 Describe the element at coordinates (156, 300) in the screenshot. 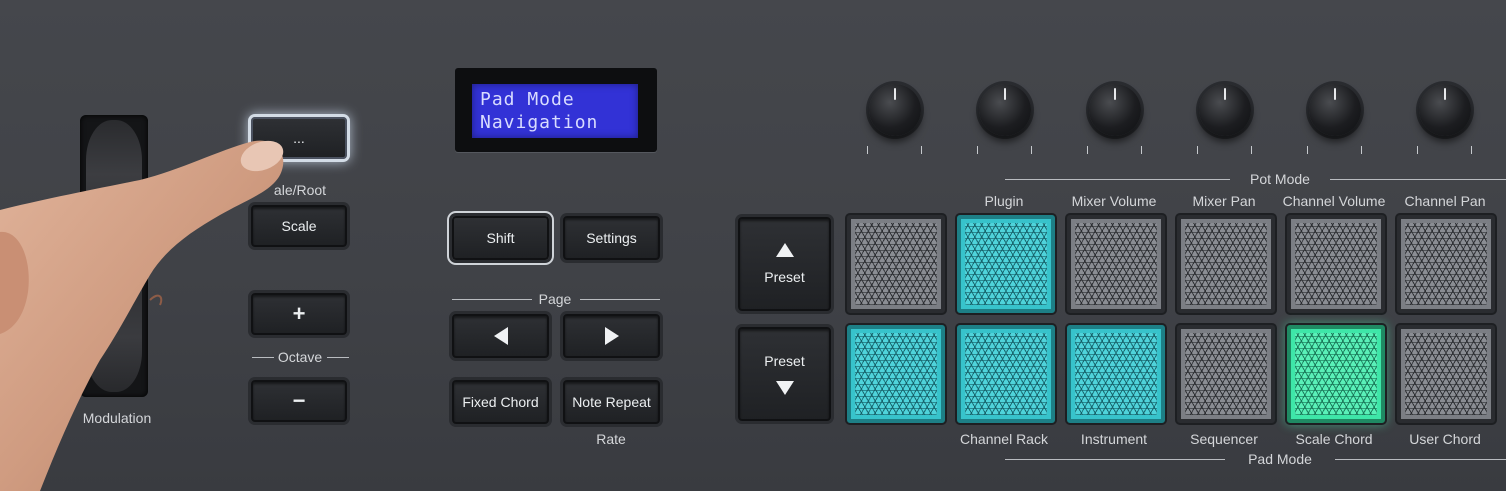

I see `finger-knuckle-crease` at that location.